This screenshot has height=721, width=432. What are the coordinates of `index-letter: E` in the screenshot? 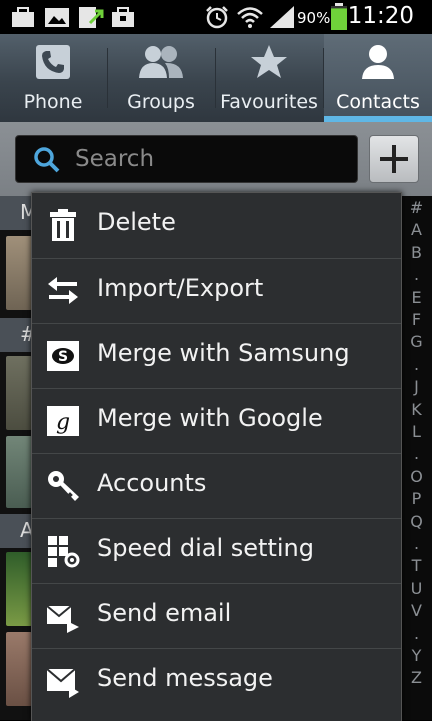 It's located at (416, 297).